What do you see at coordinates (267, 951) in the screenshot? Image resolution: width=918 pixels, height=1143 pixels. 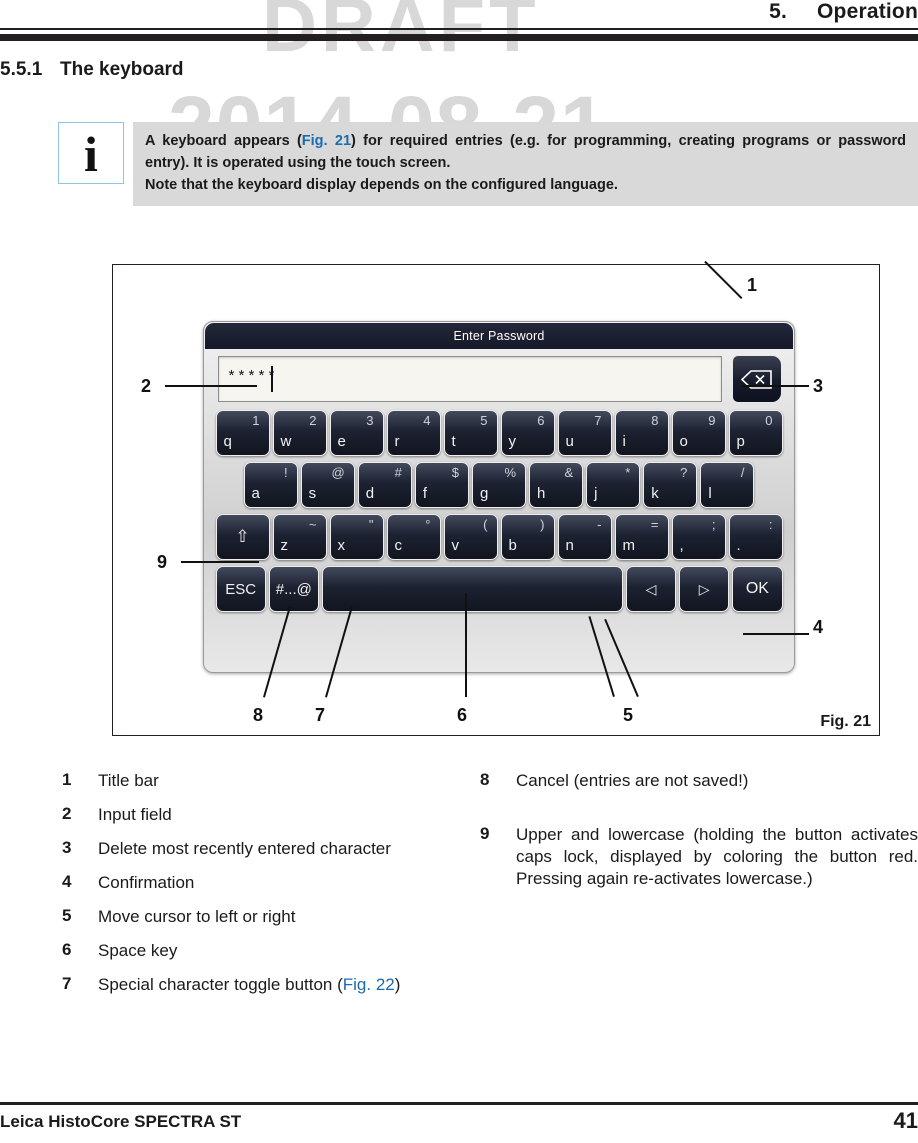 I see `legend-item: 6 Space key` at bounding box center [267, 951].